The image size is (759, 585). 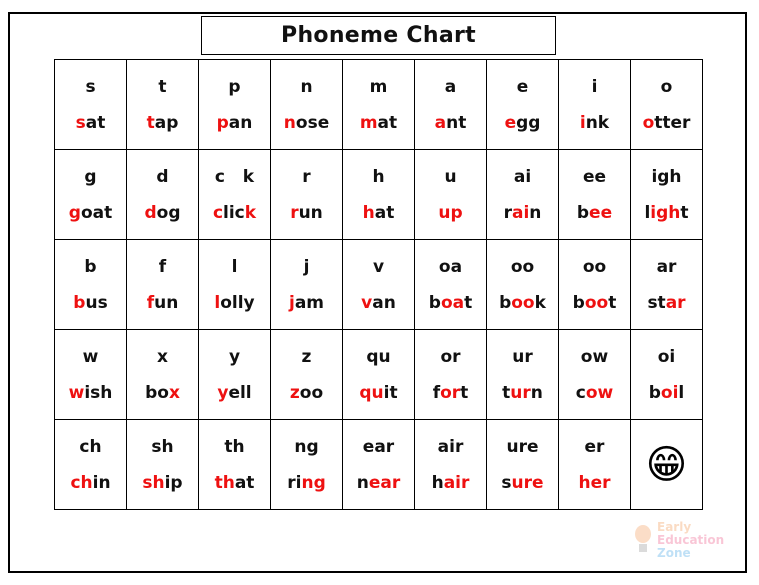 What do you see at coordinates (378, 104) in the screenshot?
I see `phoneme-cell: m mat` at bounding box center [378, 104].